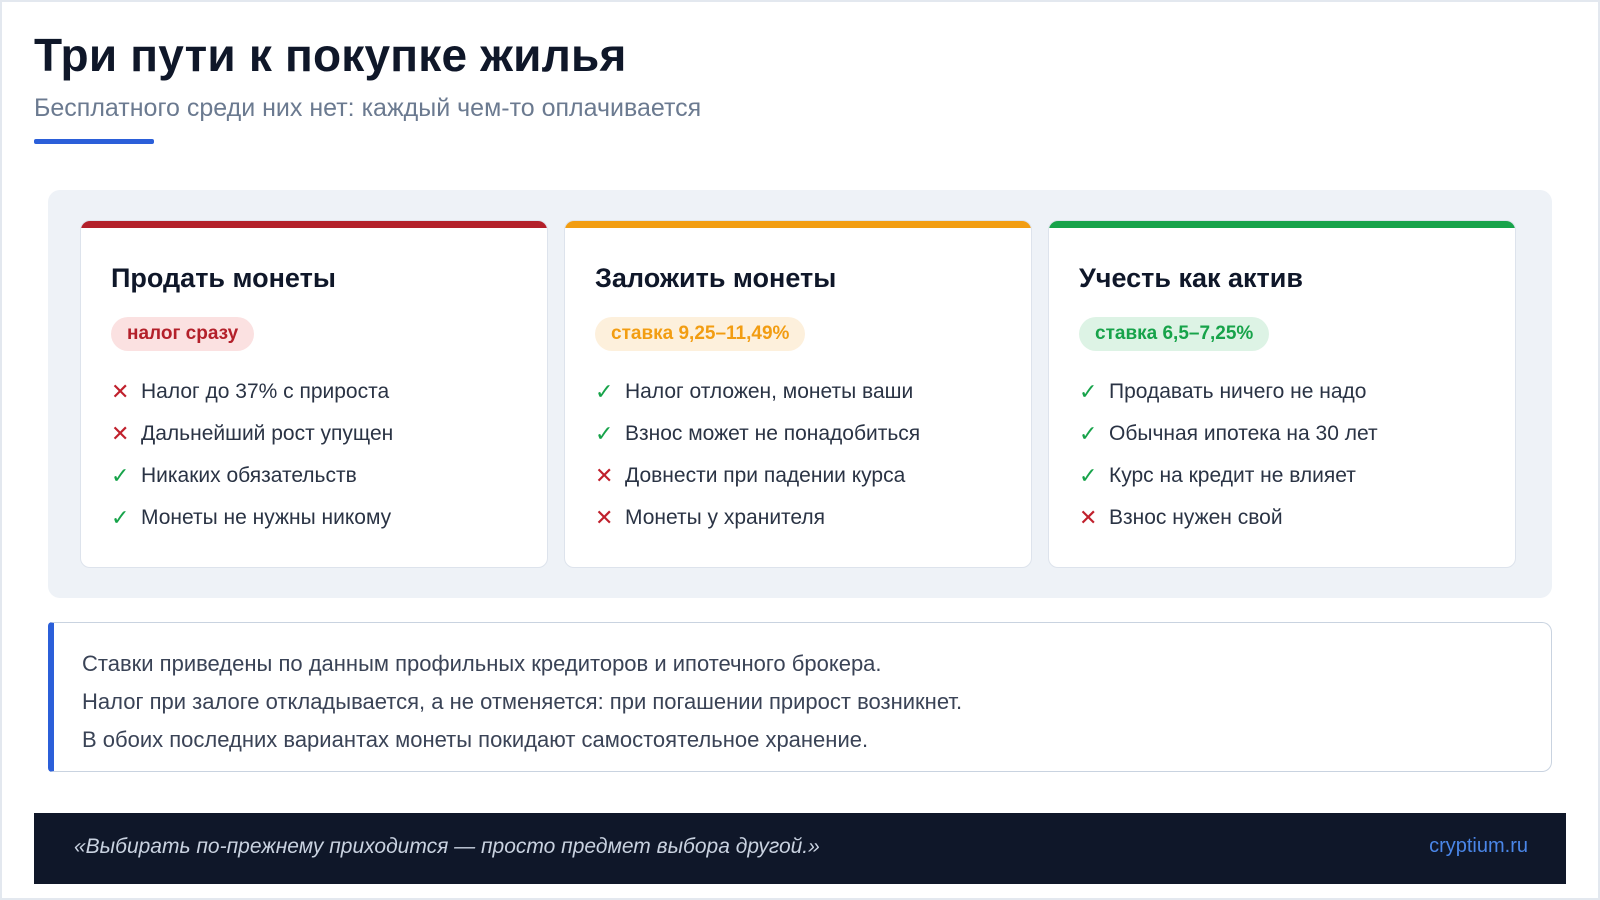  I want to click on page-title: Три пути к покупке жилья, so click(330, 55).